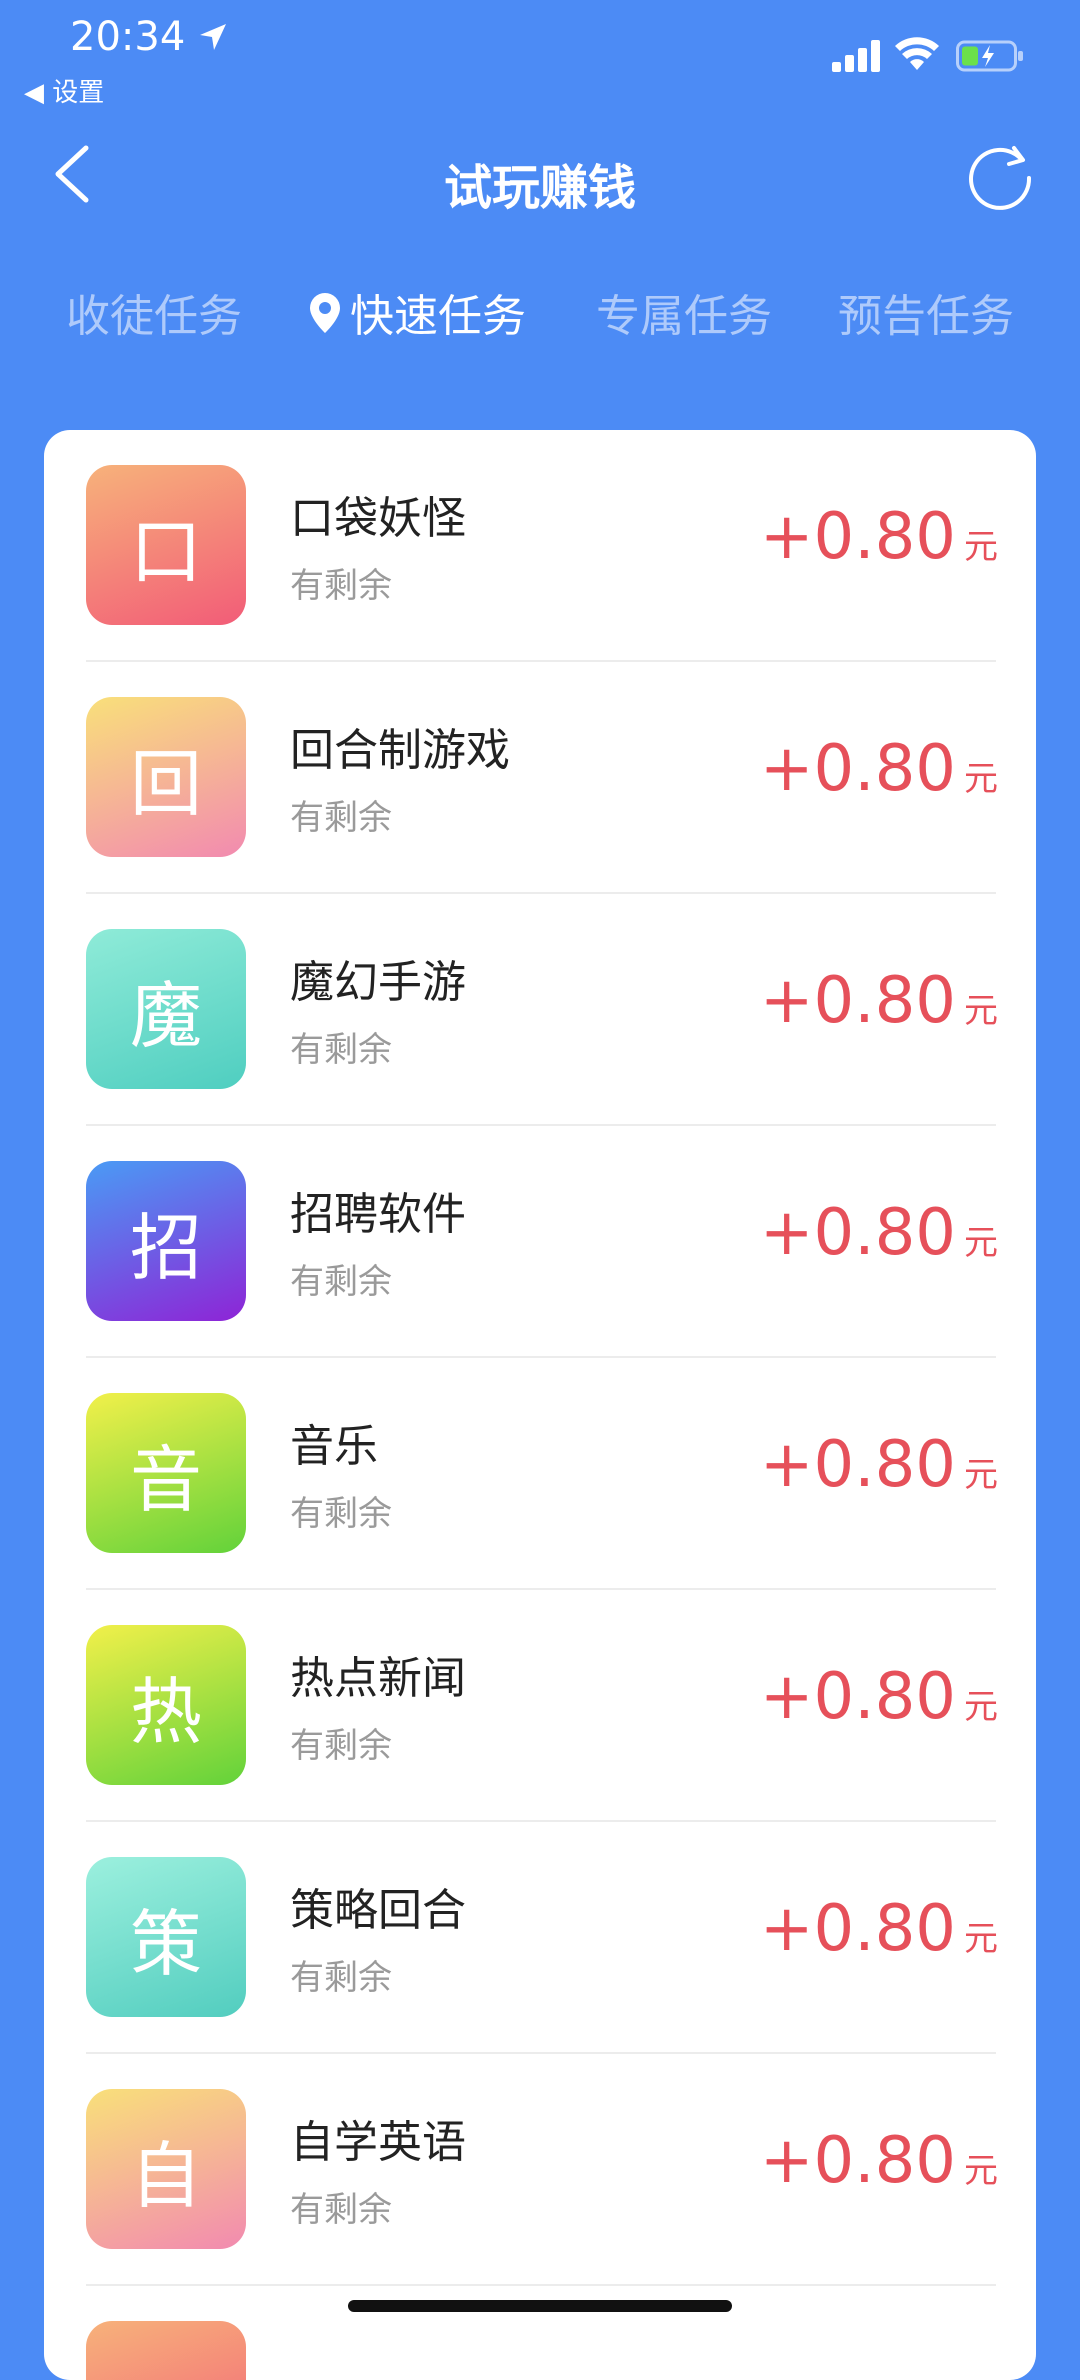 The height and width of the screenshot is (2380, 1080). I want to click on task-row: 回回合制游戏有剩余 +0.80 元, so click(540, 778).